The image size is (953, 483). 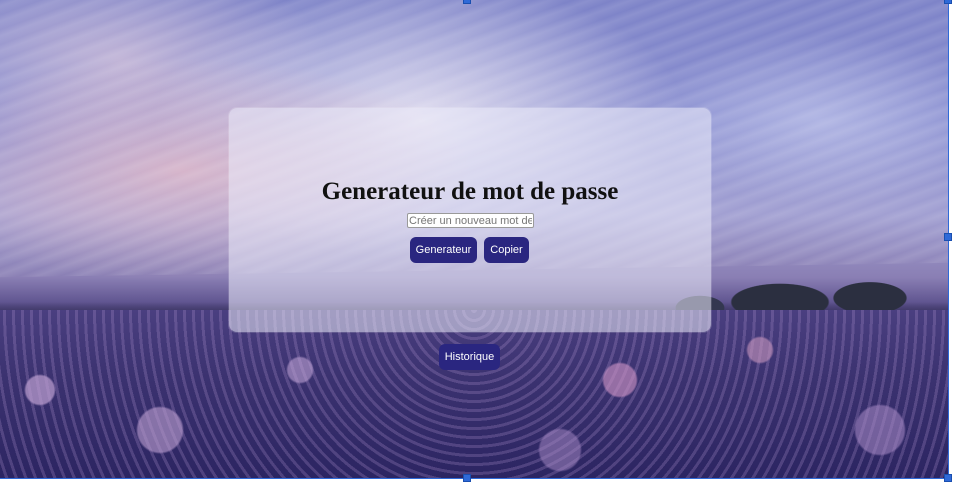 What do you see at coordinates (948, 478) in the screenshot?
I see `resize-handle-bottom-right` at bounding box center [948, 478].